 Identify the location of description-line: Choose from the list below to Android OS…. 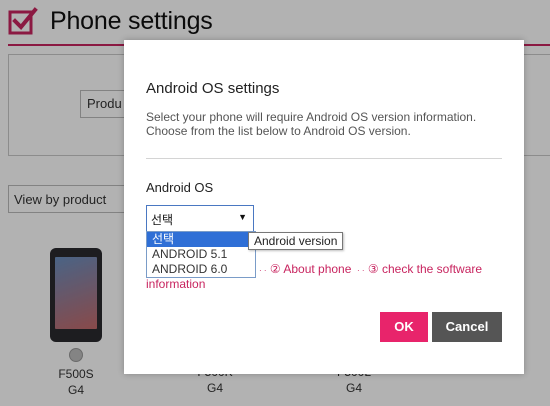
(278, 131).